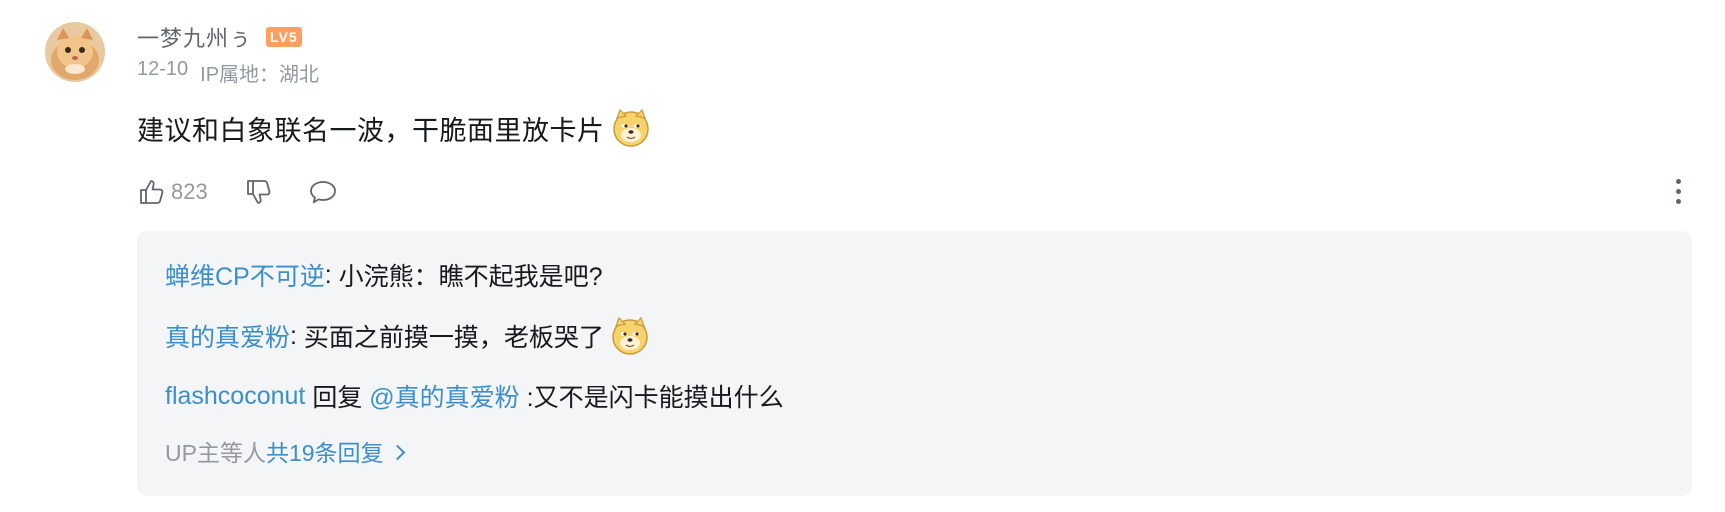  I want to click on like-count: 823, so click(189, 191).